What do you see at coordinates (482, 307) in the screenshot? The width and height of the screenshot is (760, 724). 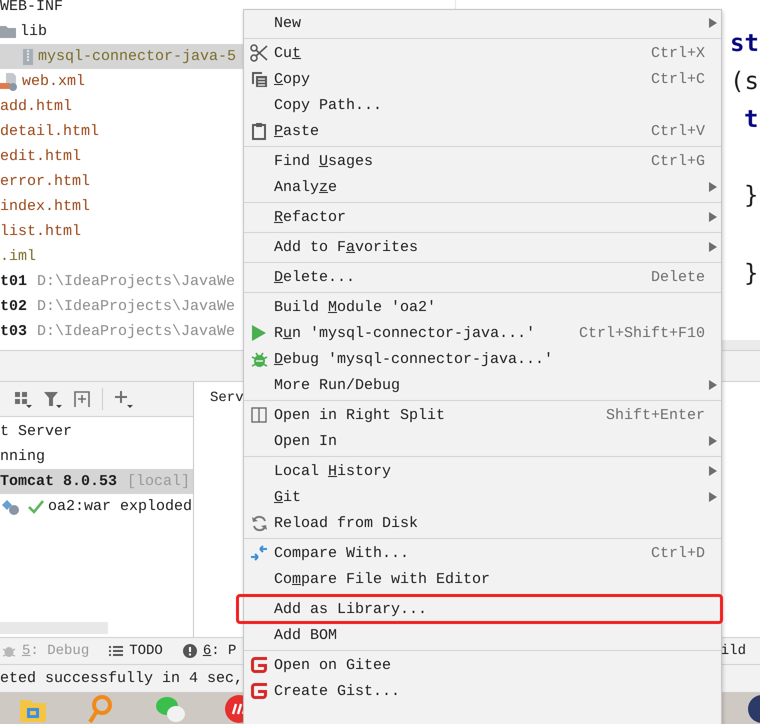 I see `menu-item: Build Module 'oa2'` at bounding box center [482, 307].